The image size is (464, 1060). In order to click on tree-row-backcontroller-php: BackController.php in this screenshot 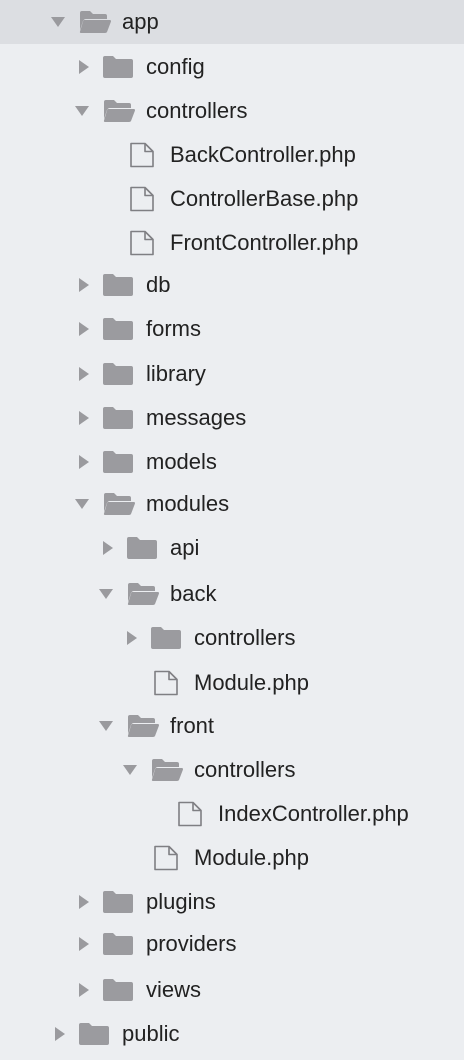, I will do `click(232, 155)`.